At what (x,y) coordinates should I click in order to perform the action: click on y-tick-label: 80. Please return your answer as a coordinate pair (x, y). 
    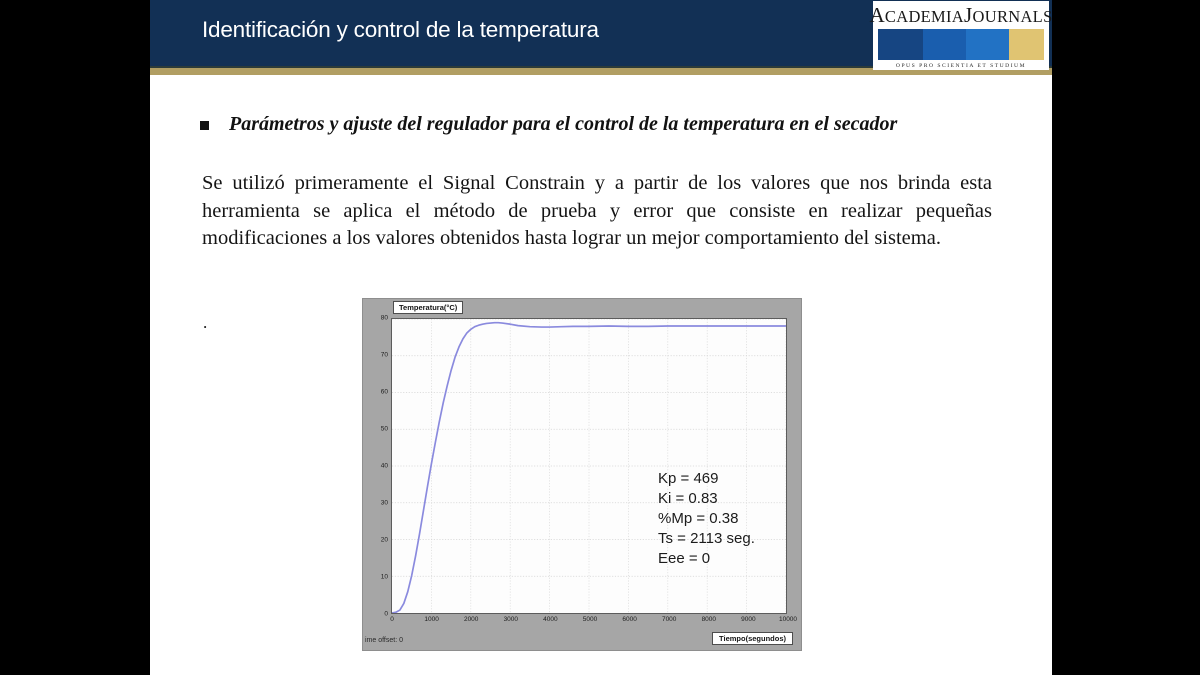
    Looking at the image, I should click on (384, 318).